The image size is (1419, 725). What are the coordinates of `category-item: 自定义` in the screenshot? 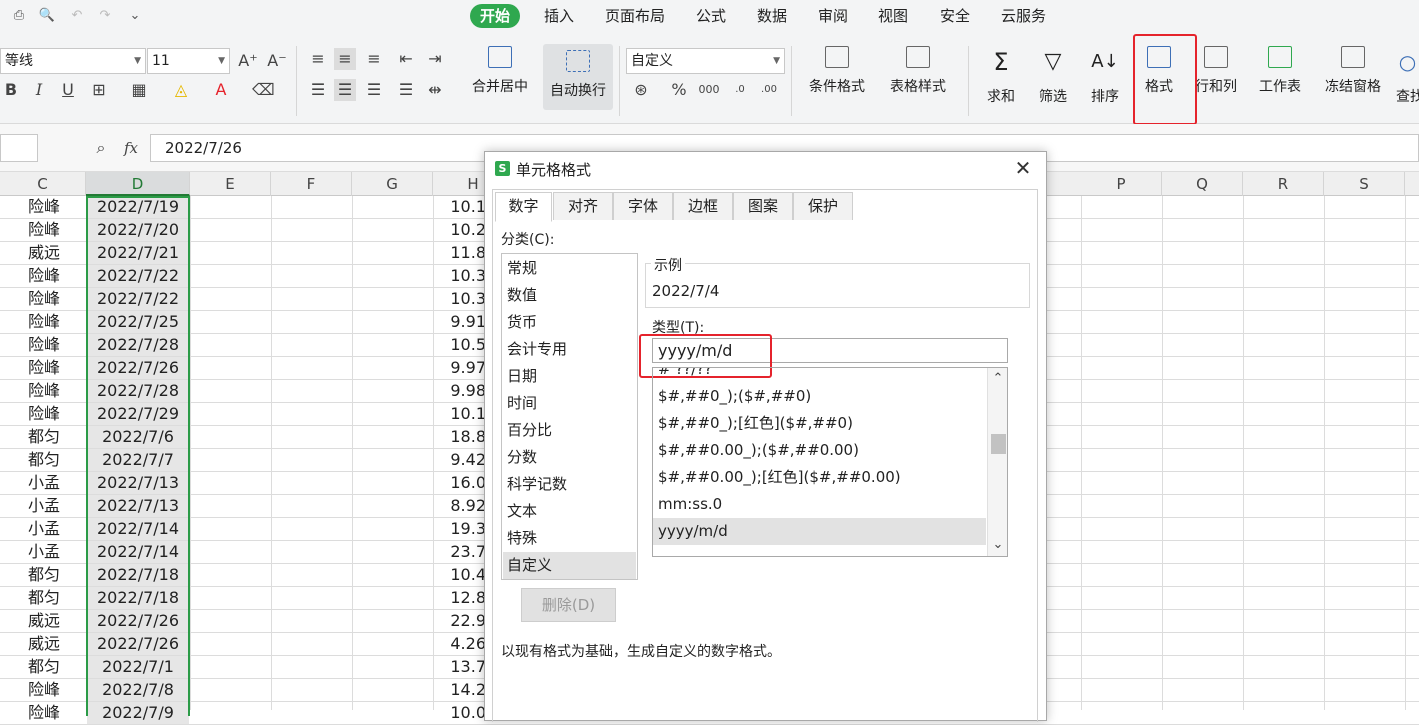 It's located at (569, 565).